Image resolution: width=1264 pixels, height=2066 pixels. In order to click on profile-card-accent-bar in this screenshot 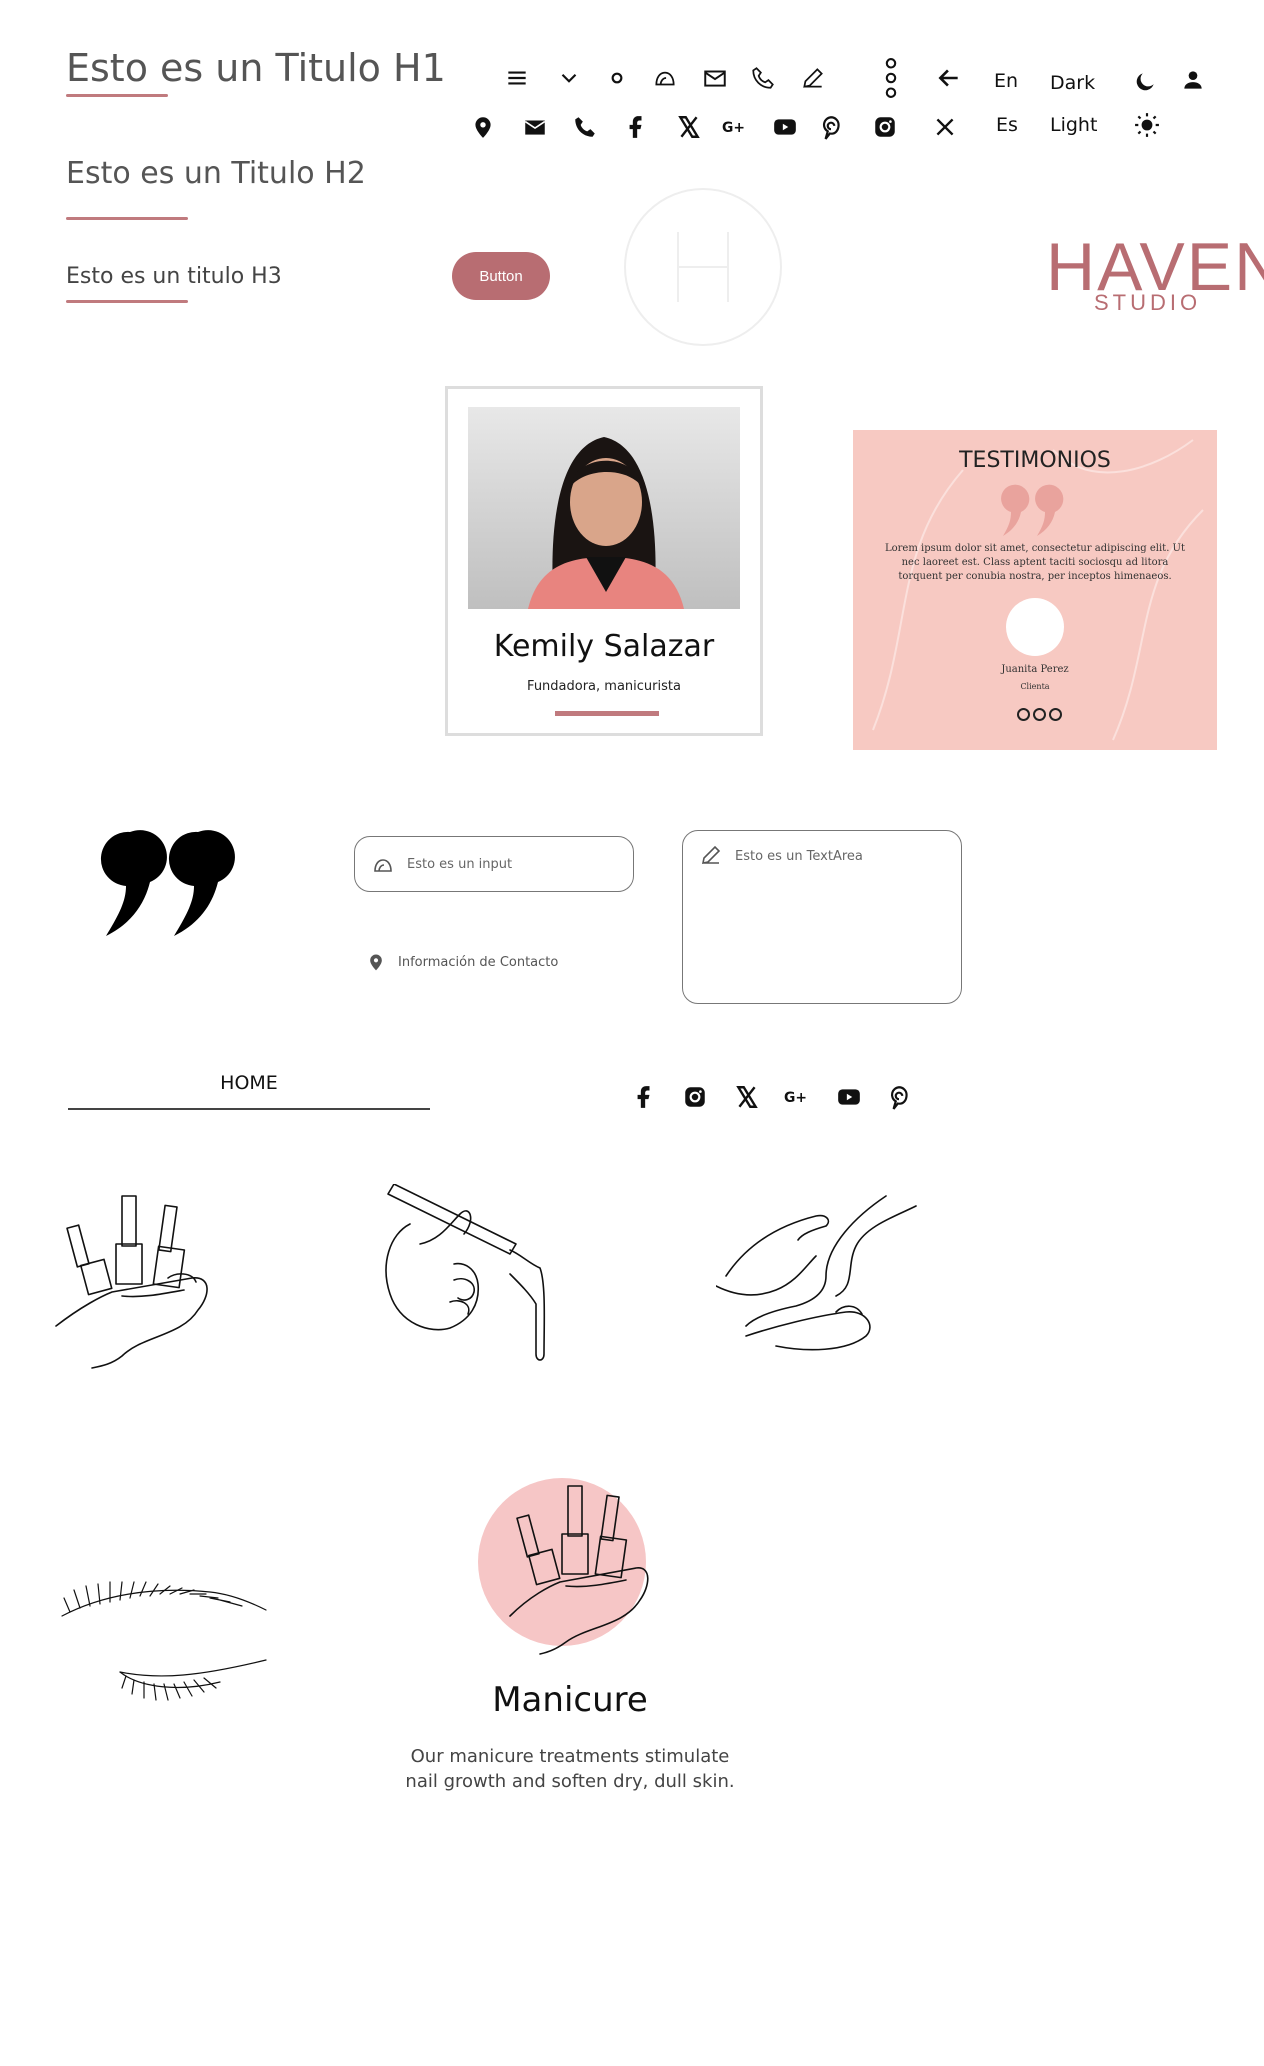, I will do `click(607, 713)`.